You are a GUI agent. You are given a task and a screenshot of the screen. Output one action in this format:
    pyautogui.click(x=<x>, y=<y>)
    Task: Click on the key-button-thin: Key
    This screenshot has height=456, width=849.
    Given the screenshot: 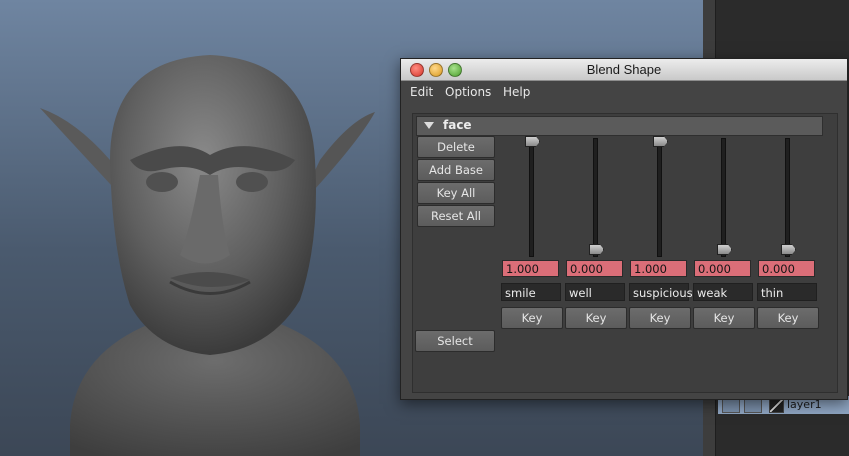 What is the action you would take?
    pyautogui.click(x=788, y=318)
    